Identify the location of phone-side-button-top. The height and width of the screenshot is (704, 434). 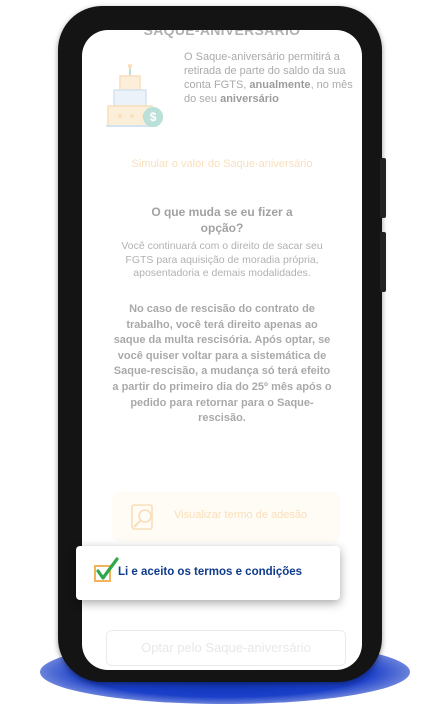
(383, 188).